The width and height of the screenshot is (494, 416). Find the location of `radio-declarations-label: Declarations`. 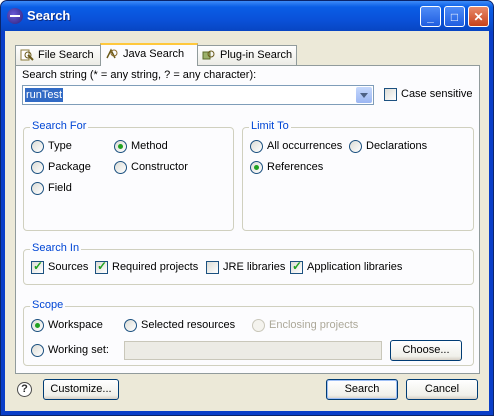

radio-declarations-label: Declarations is located at coordinates (396, 146).